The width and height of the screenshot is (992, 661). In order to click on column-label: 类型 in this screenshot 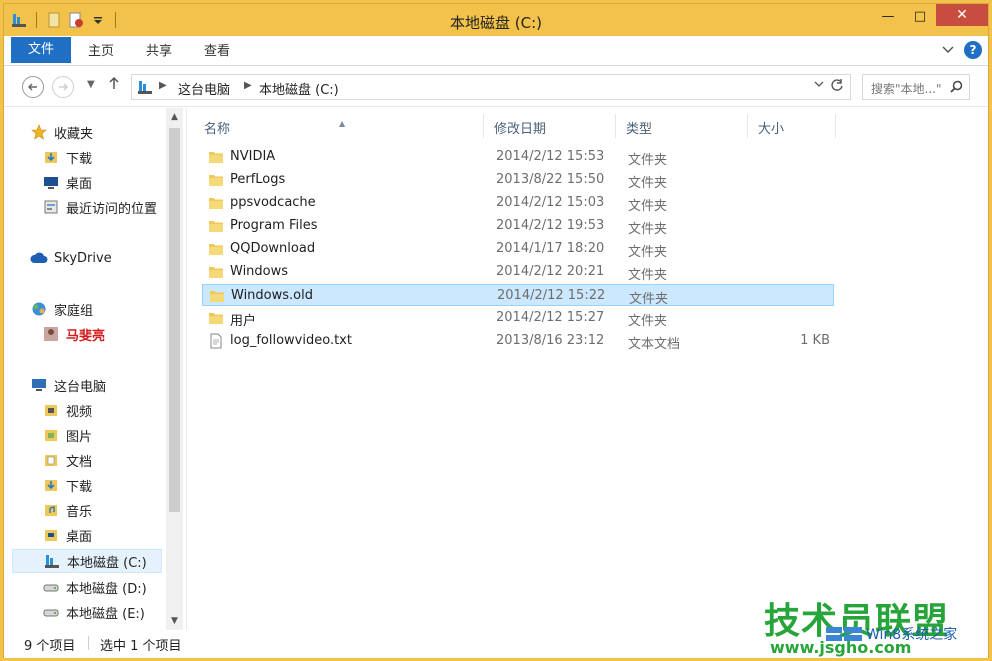, I will do `click(639, 129)`.